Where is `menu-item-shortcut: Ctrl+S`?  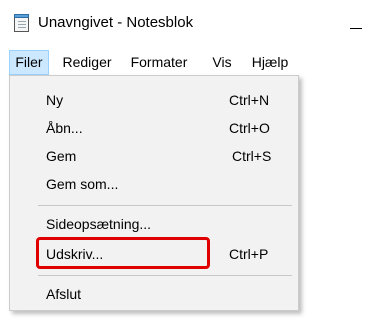
menu-item-shortcut: Ctrl+S is located at coordinates (252, 156).